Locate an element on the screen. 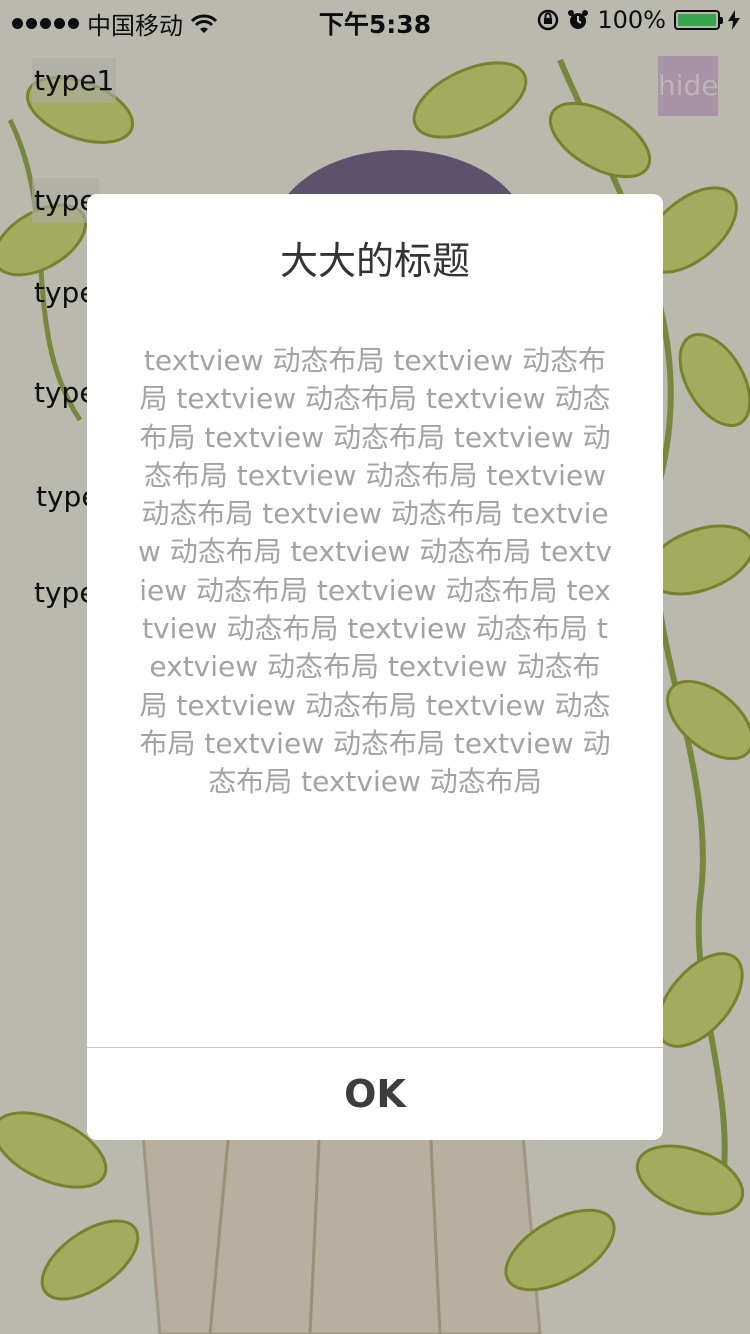  ok-button: OK is located at coordinates (375, 1094).